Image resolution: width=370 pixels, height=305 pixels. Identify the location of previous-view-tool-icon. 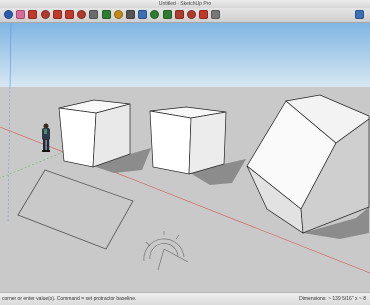
(155, 14).